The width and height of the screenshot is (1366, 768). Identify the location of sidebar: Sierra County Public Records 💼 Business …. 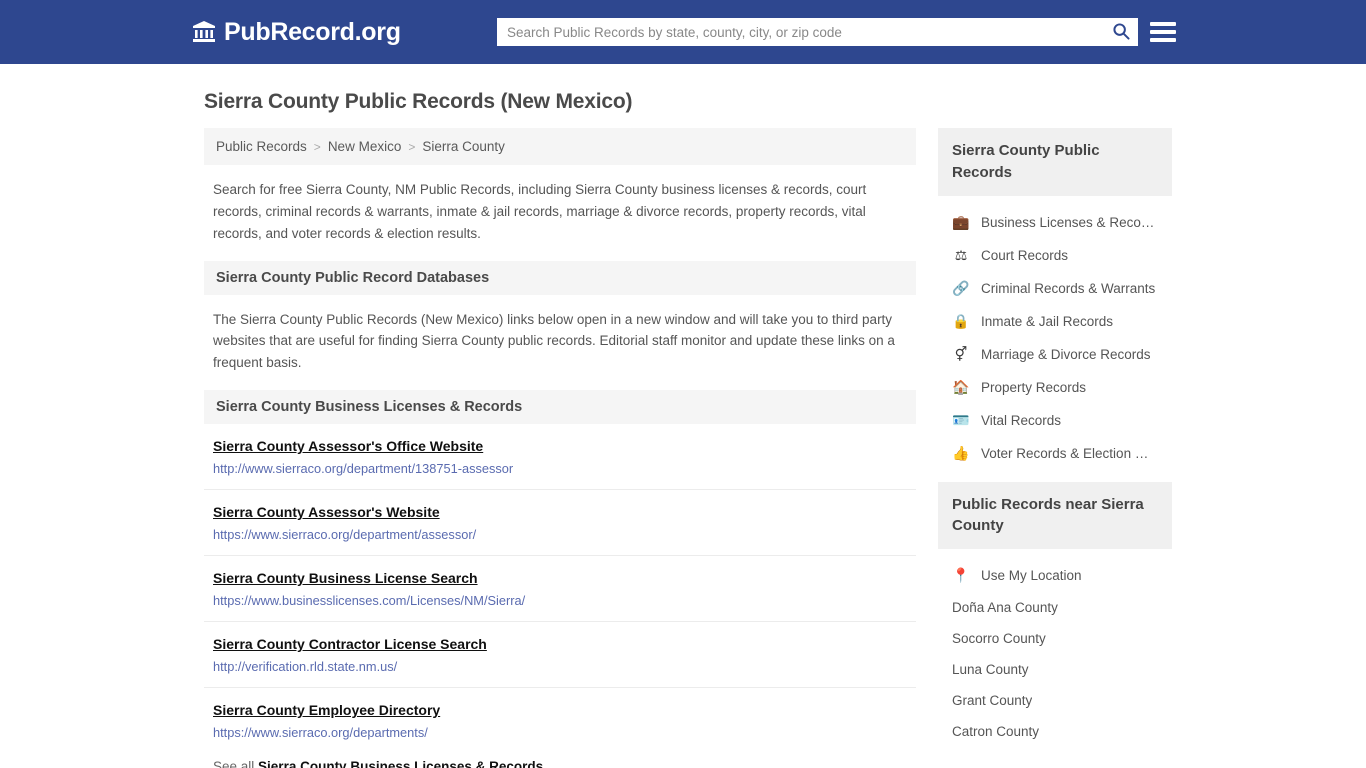
(1055, 443).